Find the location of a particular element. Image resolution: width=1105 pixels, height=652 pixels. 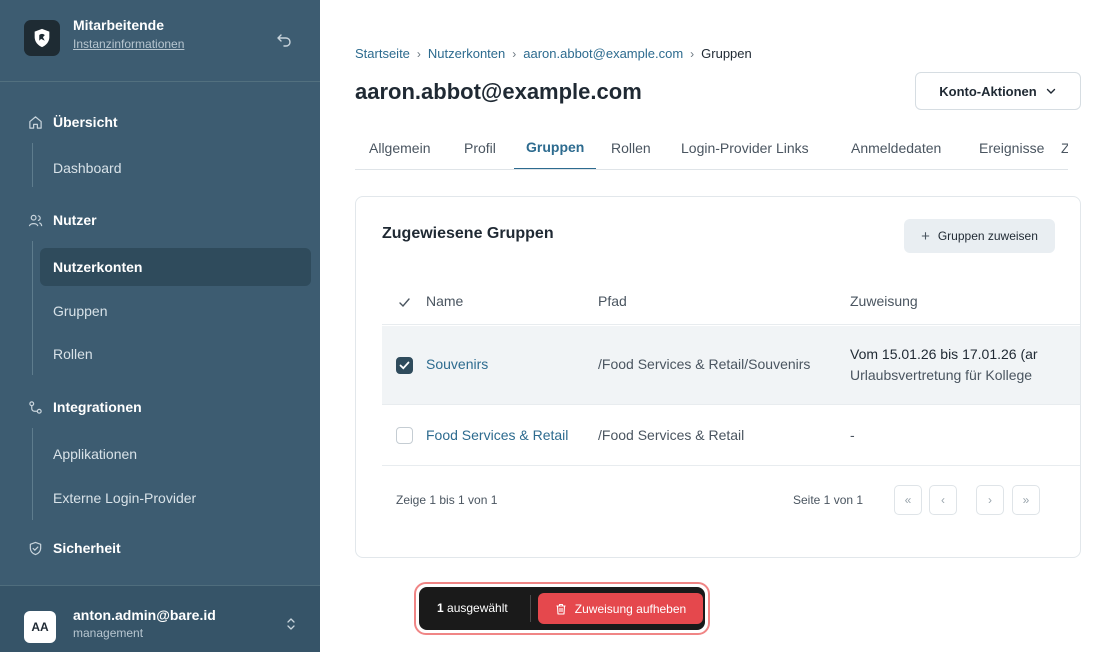

sidebar-item-dashboard: Dashboard is located at coordinates (175, 168).